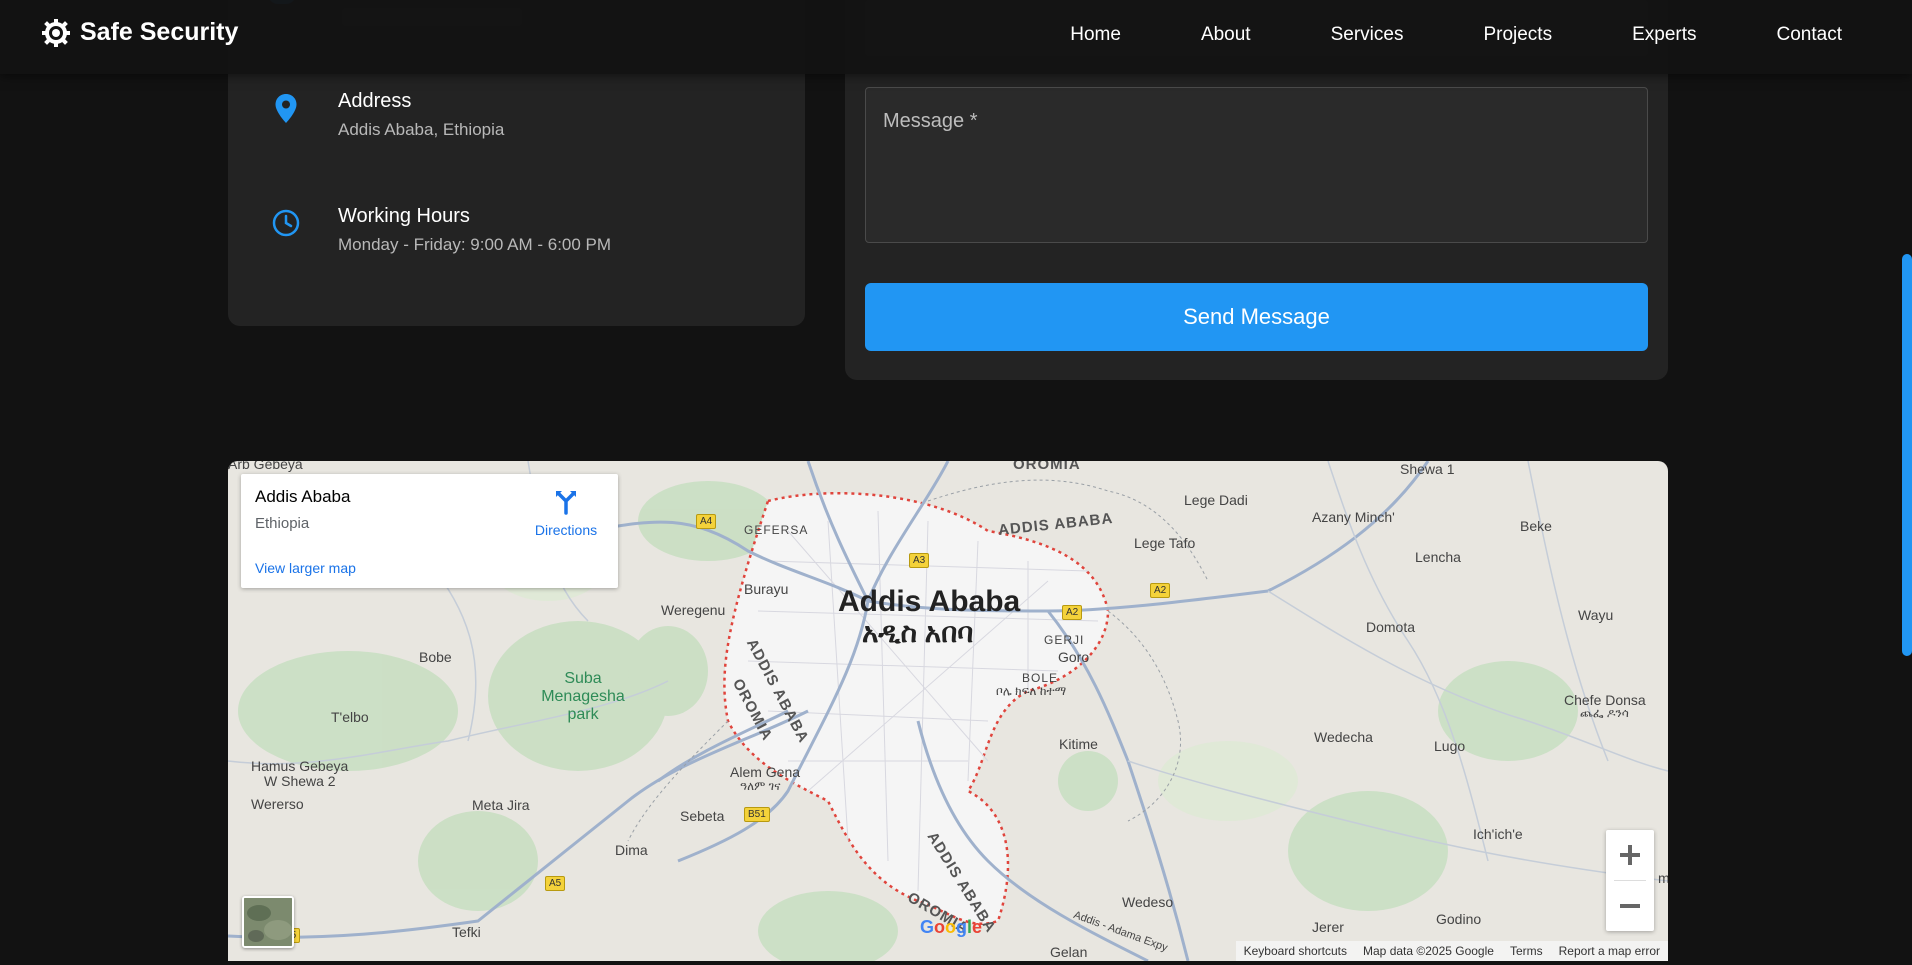  I want to click on google-logo: Google, so click(951, 927).